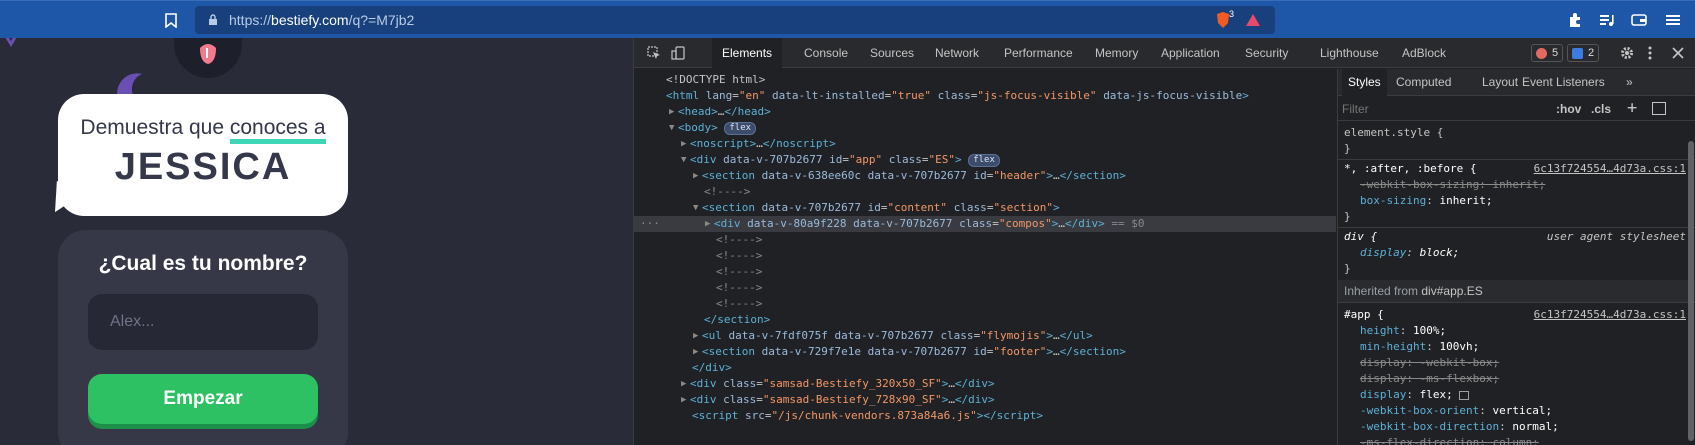 Image resolution: width=1695 pixels, height=445 pixels. I want to click on browser-menu-icon, so click(1673, 20).